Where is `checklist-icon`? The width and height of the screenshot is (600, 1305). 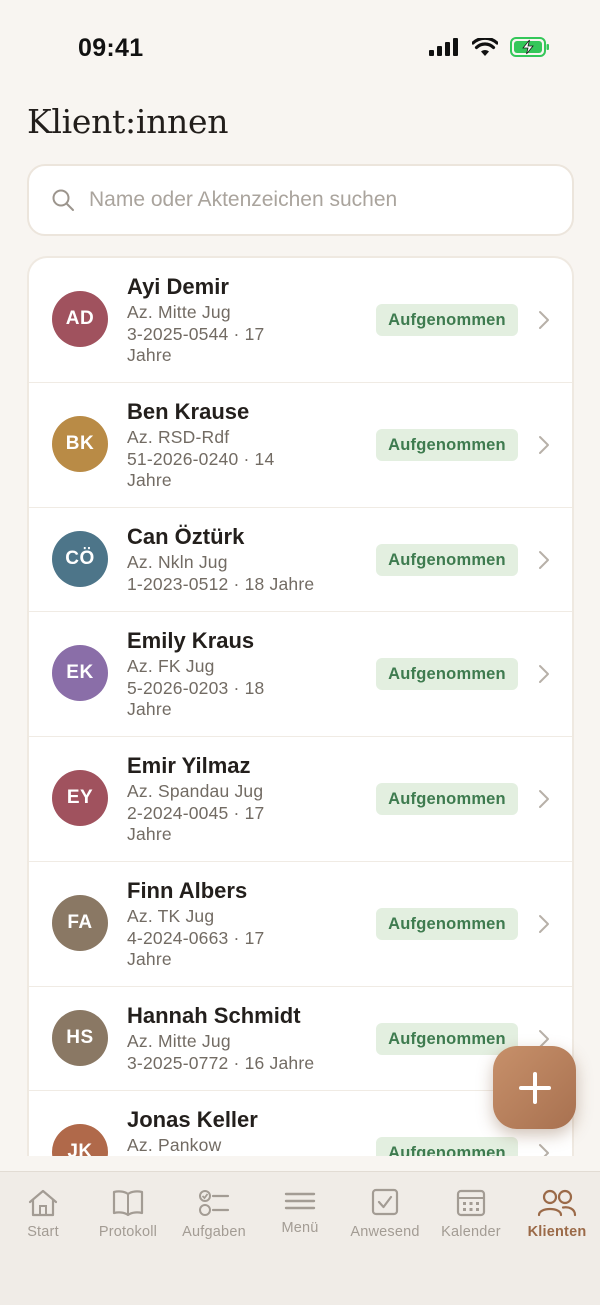
checklist-icon is located at coordinates (214, 1203).